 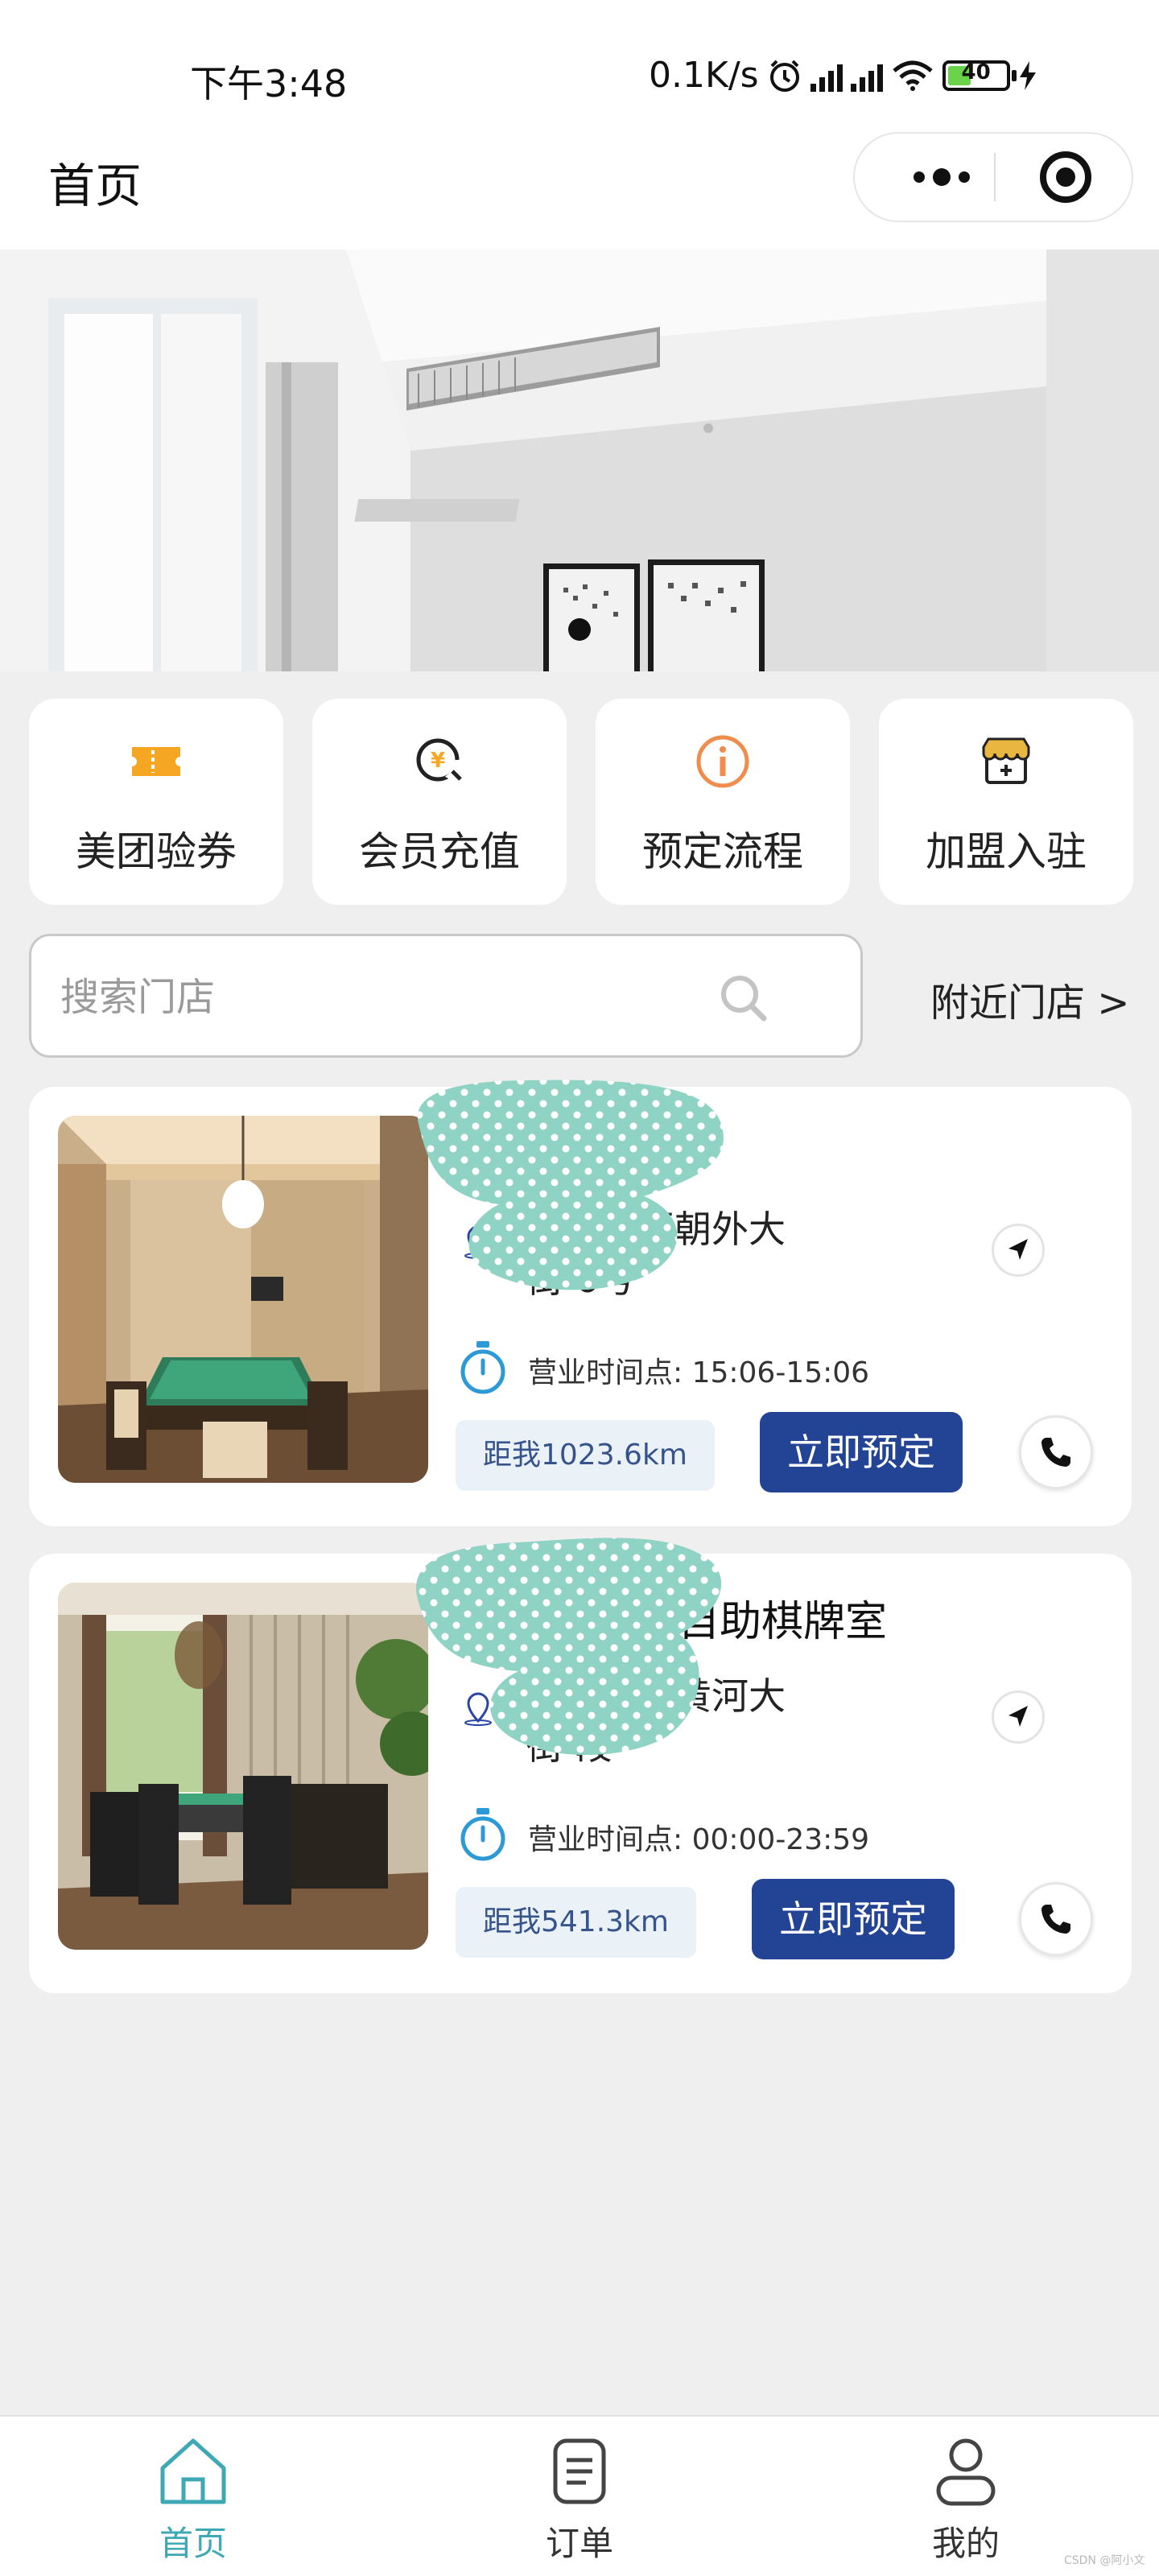 What do you see at coordinates (966, 2472) in the screenshot?
I see `profile-icon` at bounding box center [966, 2472].